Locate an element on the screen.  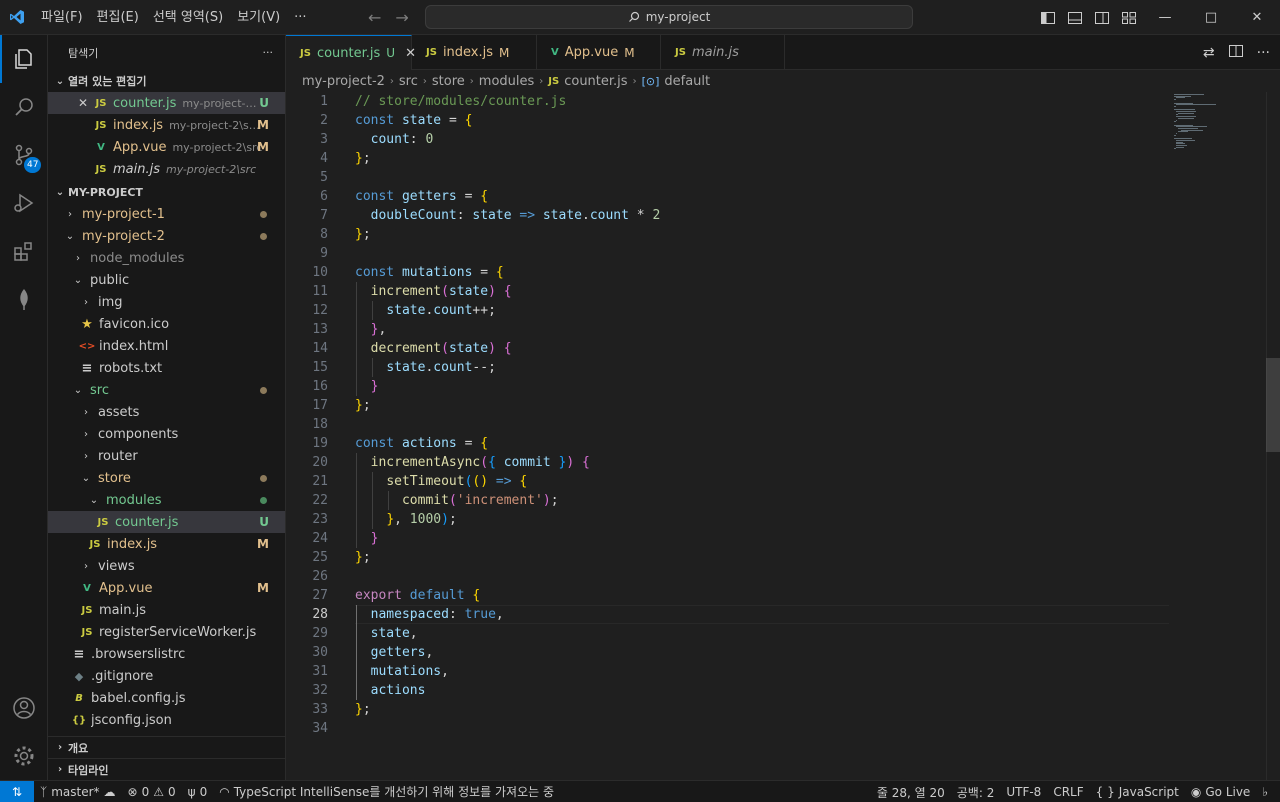
project-header: ⌄ MY-PROJECT is located at coordinates (166, 192).